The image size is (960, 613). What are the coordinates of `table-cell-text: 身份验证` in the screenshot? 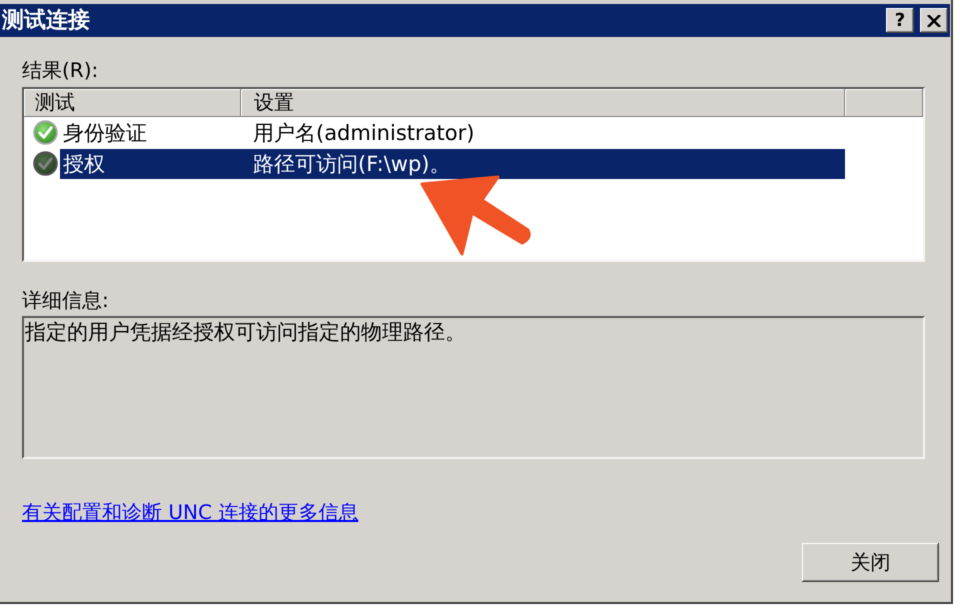 It's located at (105, 133).